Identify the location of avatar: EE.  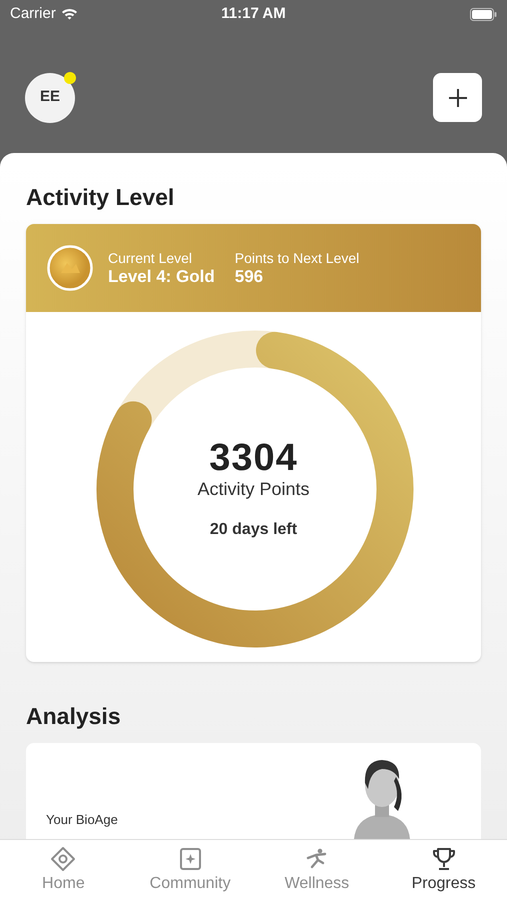
(50, 97).